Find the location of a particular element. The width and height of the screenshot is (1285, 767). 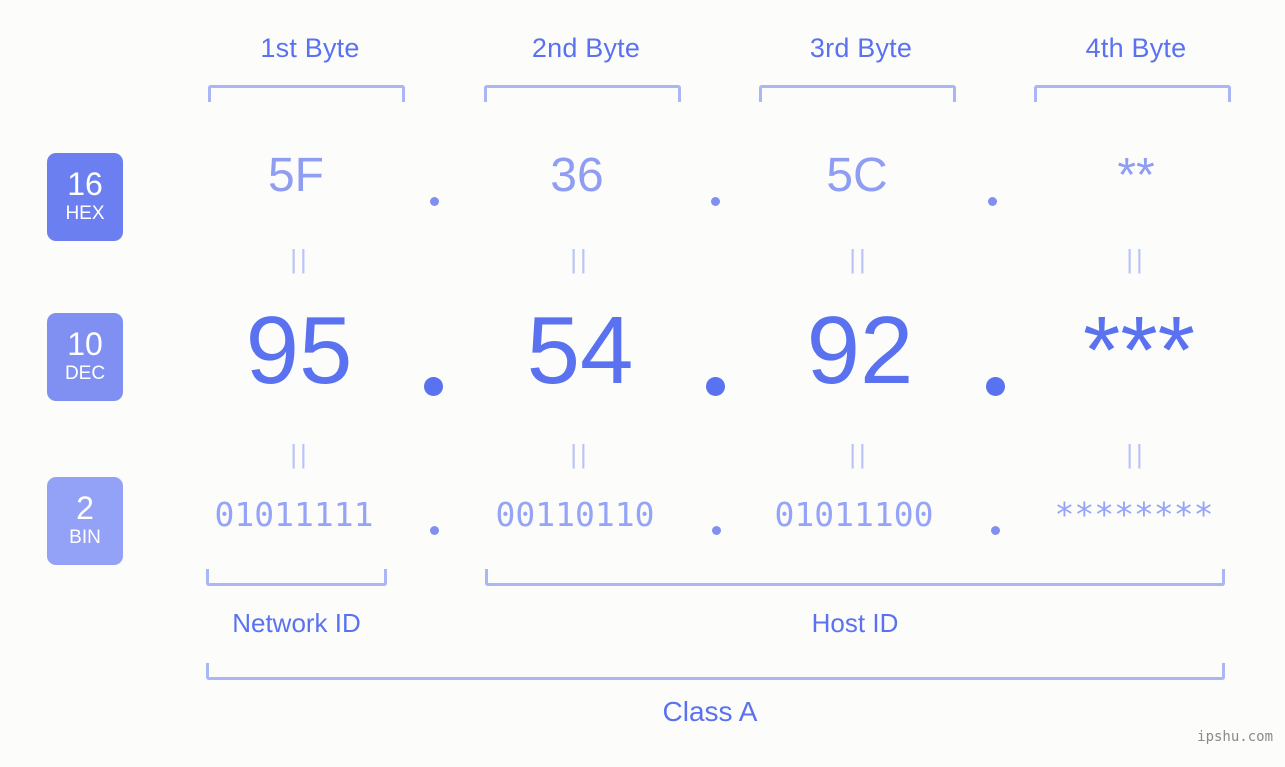

equality-mark-hex-dec-2: || is located at coordinates (580, 259).